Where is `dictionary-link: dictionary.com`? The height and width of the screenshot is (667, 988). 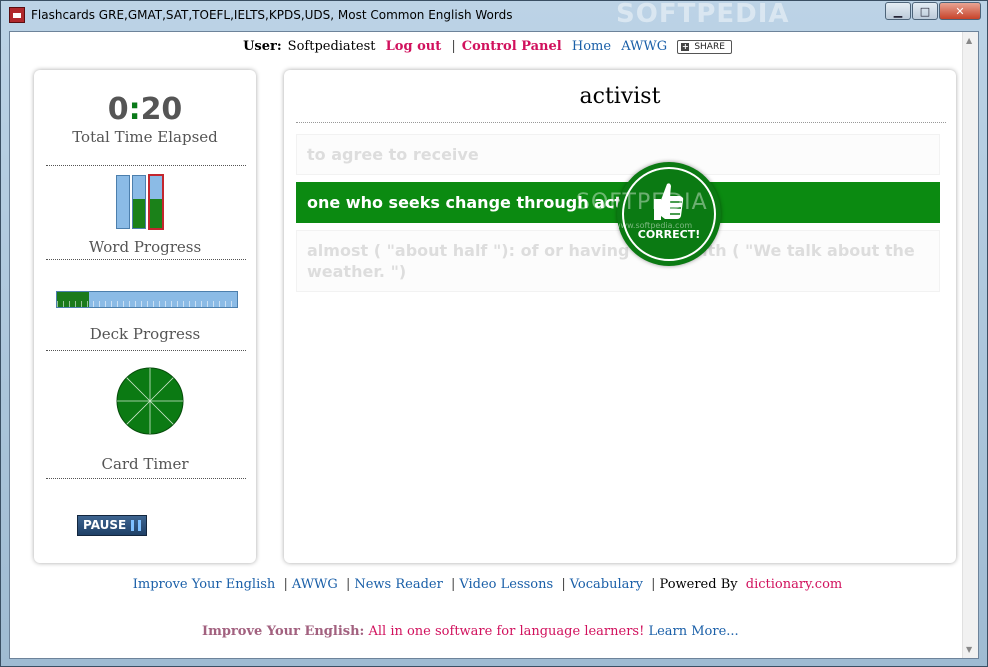 dictionary-link: dictionary.com is located at coordinates (794, 584).